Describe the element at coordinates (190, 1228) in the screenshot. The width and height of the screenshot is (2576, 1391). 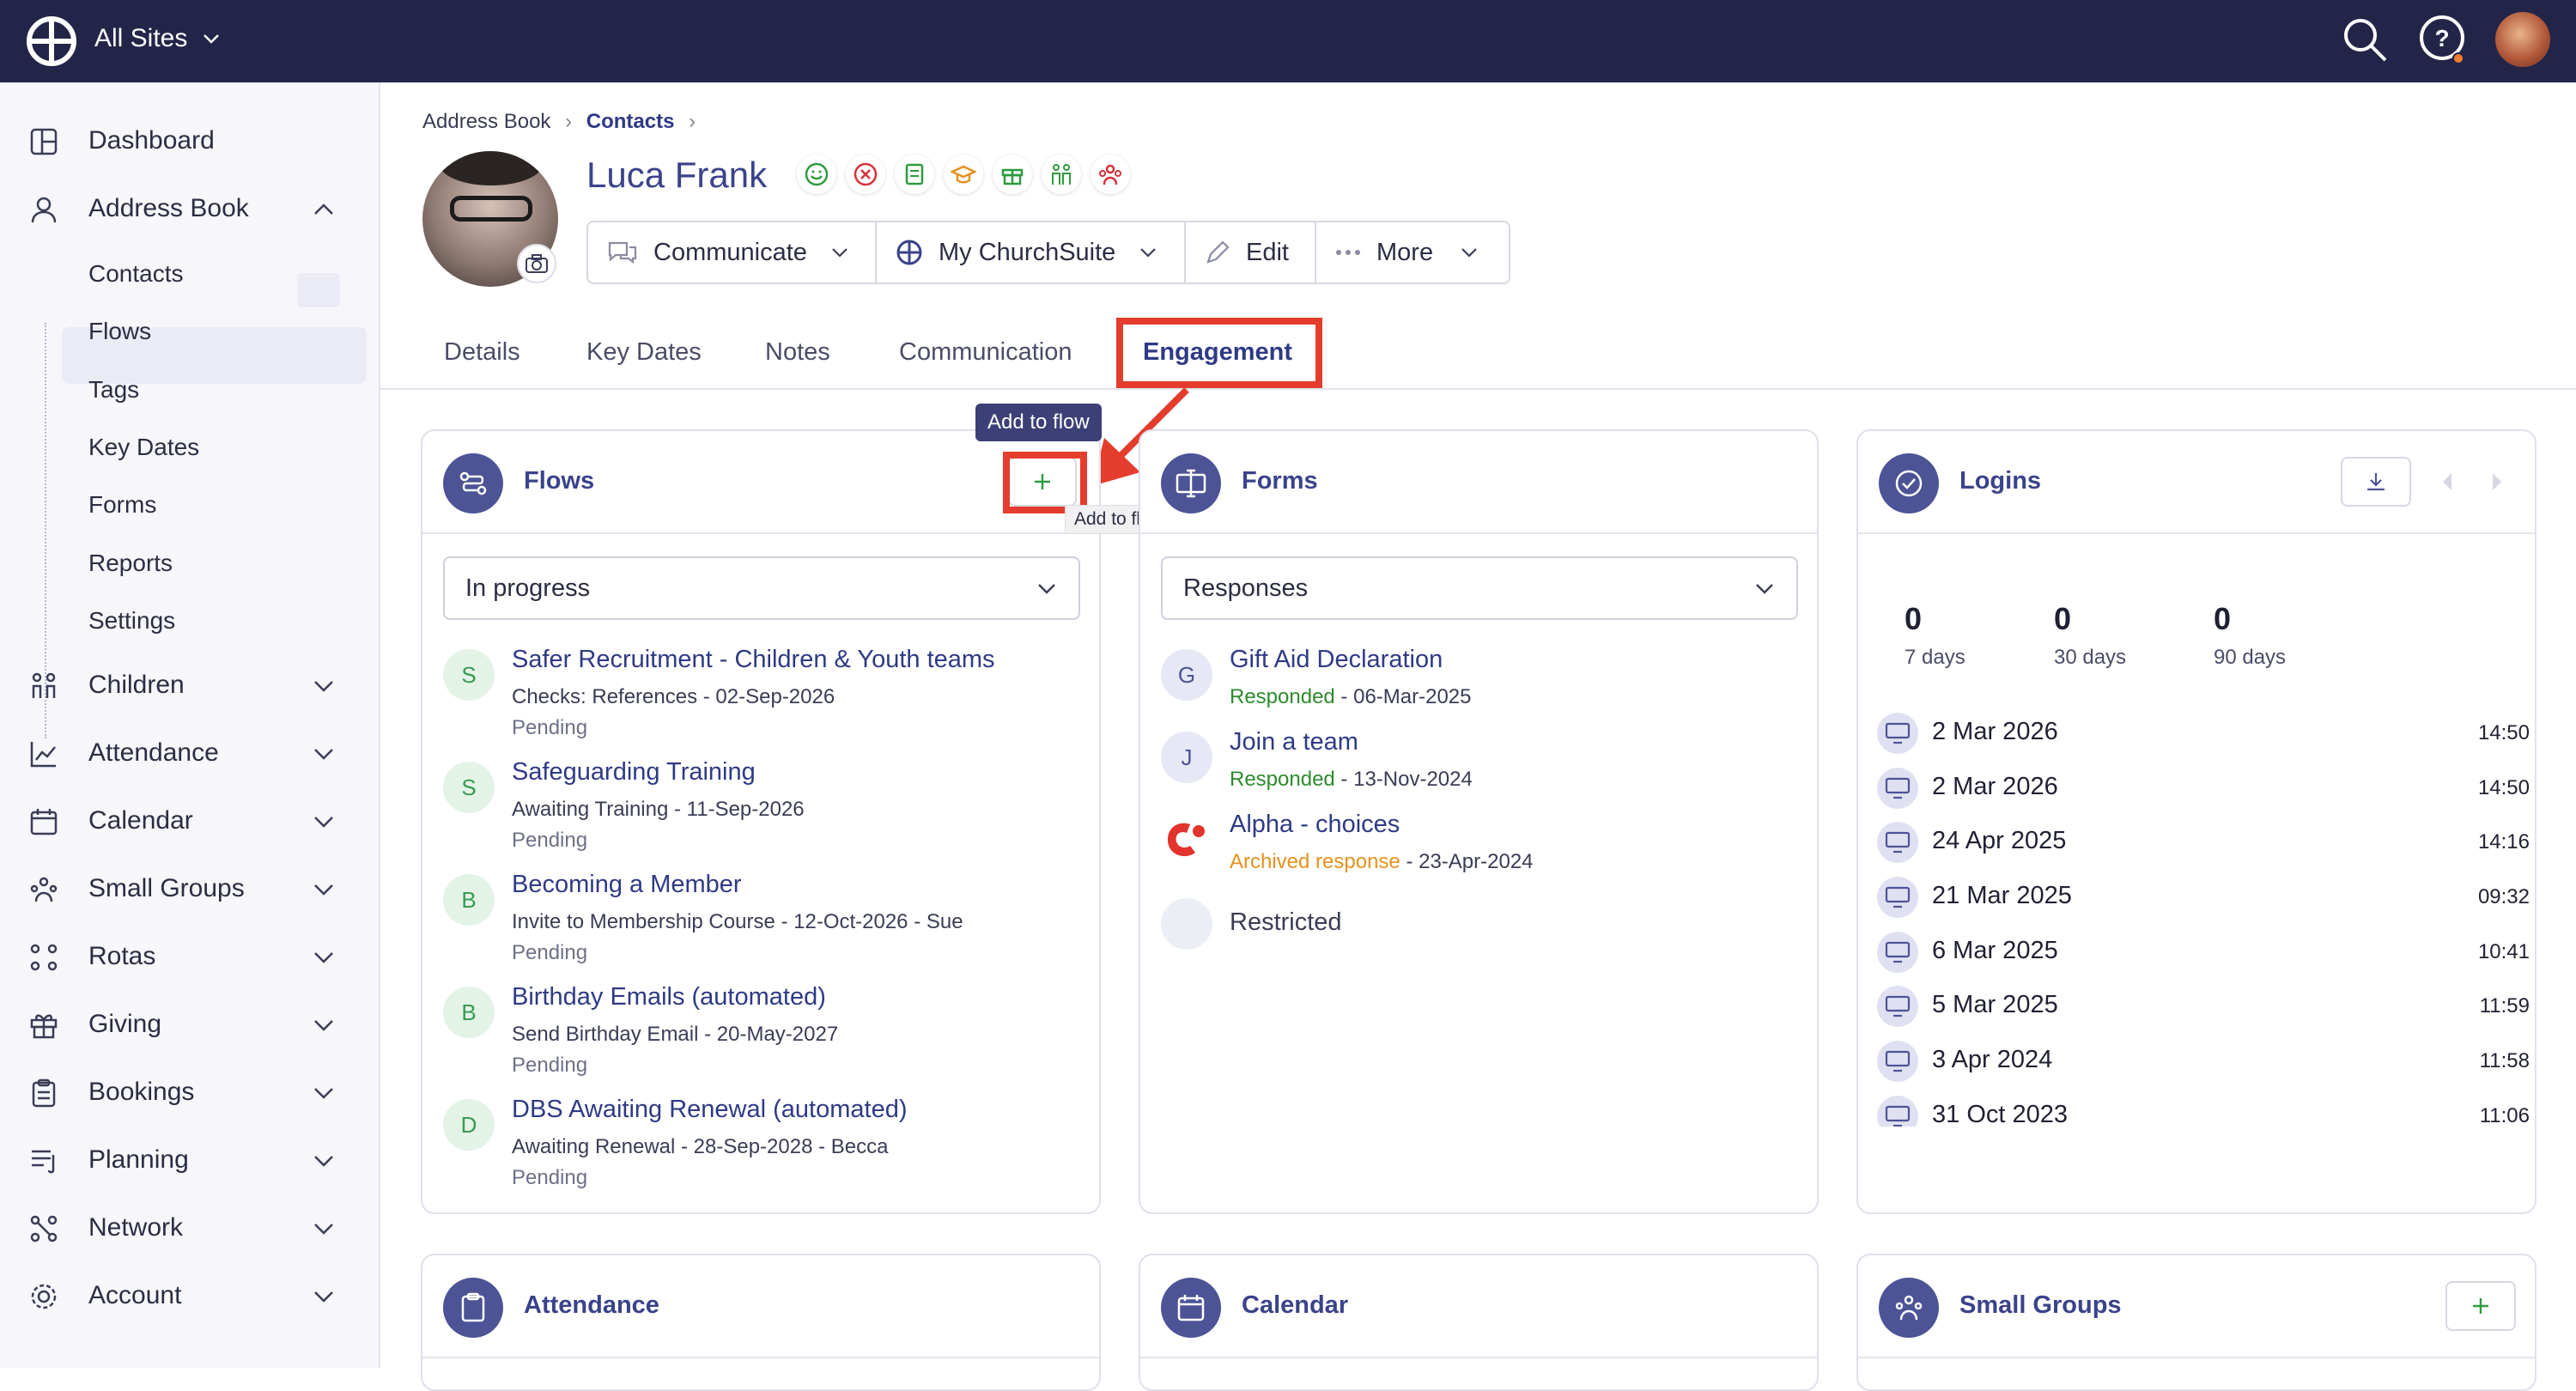
I see `sidebar-item-network: Network` at that location.